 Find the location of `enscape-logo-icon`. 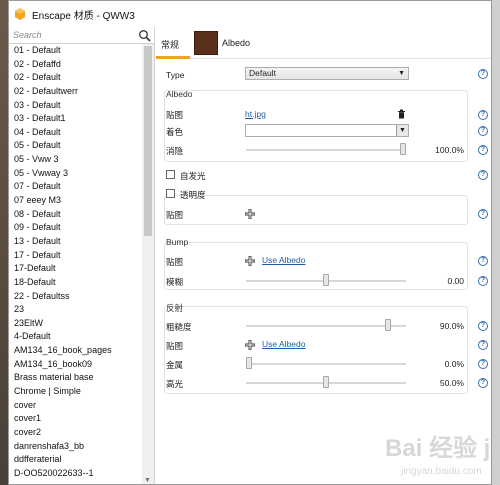

enscape-logo-icon is located at coordinates (20, 14).